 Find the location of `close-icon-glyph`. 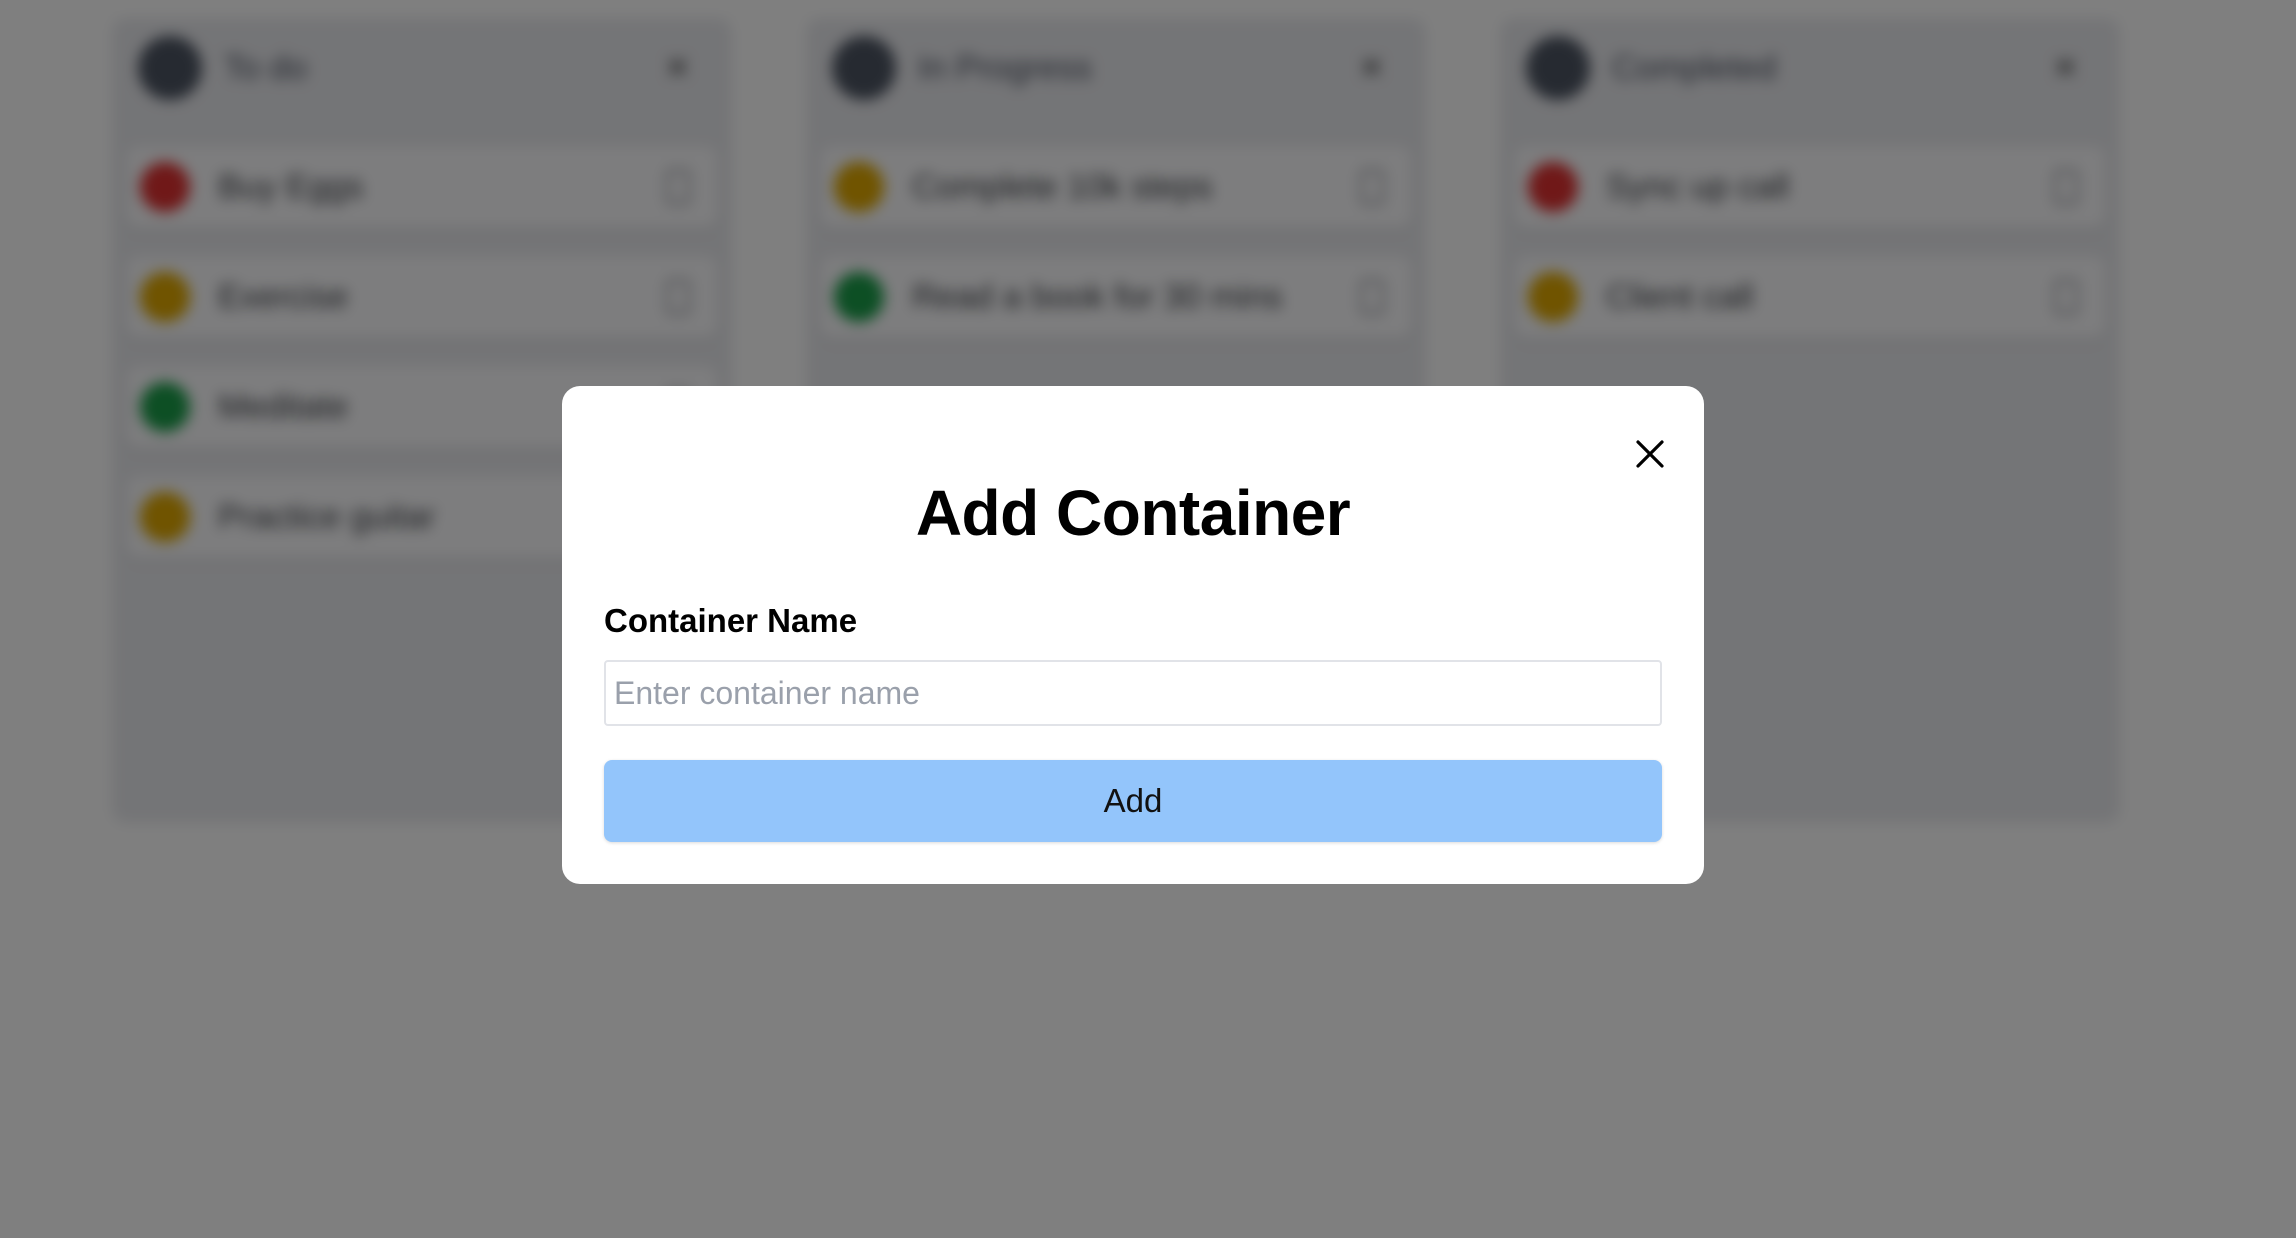

close-icon-glyph is located at coordinates (1650, 454).